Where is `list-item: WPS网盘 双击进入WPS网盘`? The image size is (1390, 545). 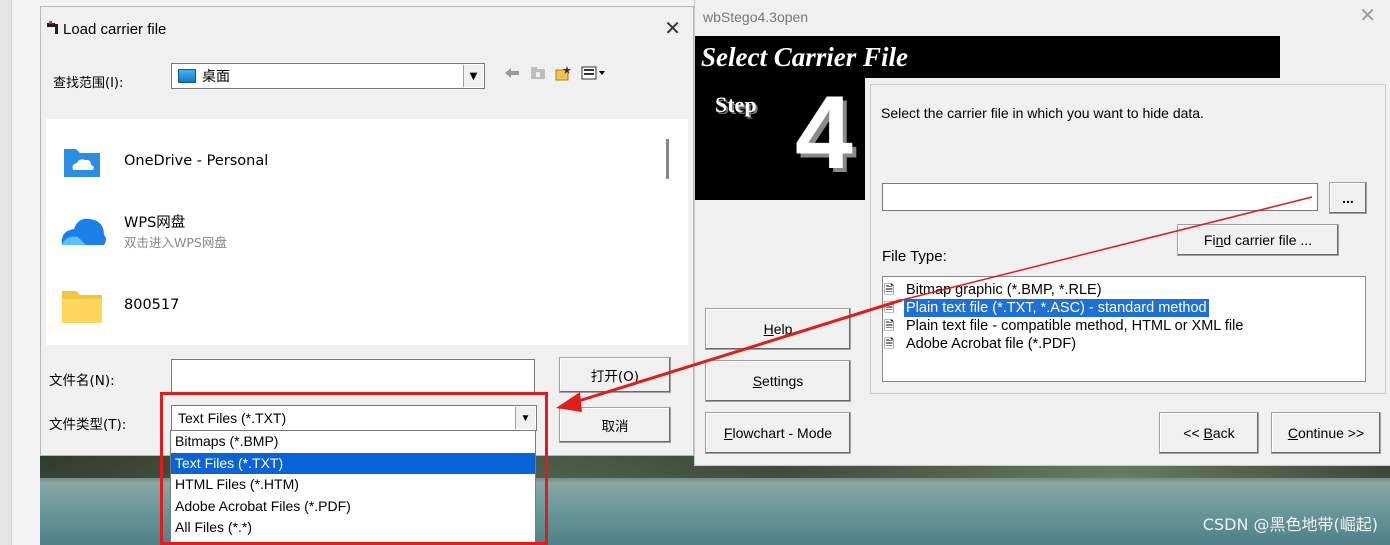 list-item: WPS网盘 双击进入WPS网盘 is located at coordinates (143, 231).